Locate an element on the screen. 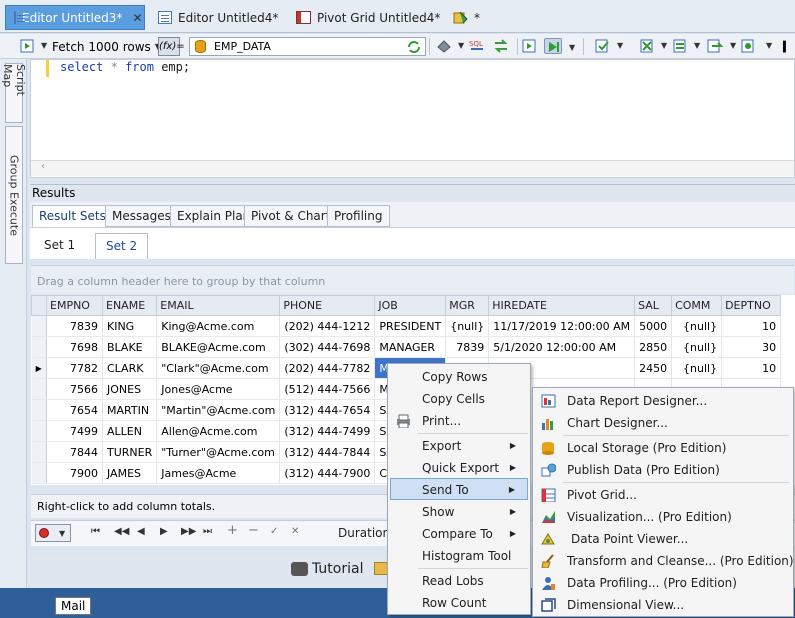 This screenshot has height=618, width=795. menu-item-quick-export: Quick Export ▶ is located at coordinates (459, 468).